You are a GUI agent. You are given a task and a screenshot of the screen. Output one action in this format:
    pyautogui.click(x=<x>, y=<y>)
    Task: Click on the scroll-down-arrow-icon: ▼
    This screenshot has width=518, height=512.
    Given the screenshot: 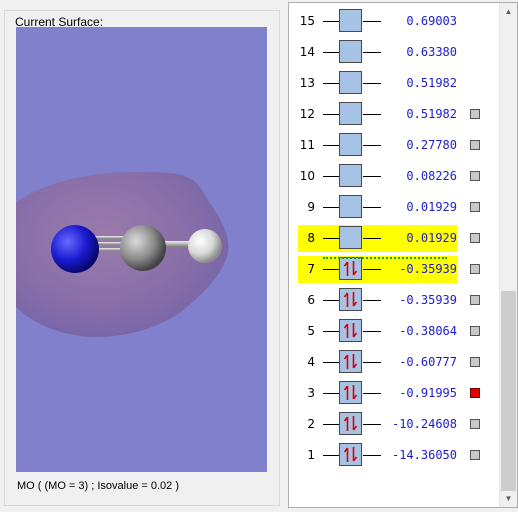 What is the action you would take?
    pyautogui.click(x=508, y=498)
    